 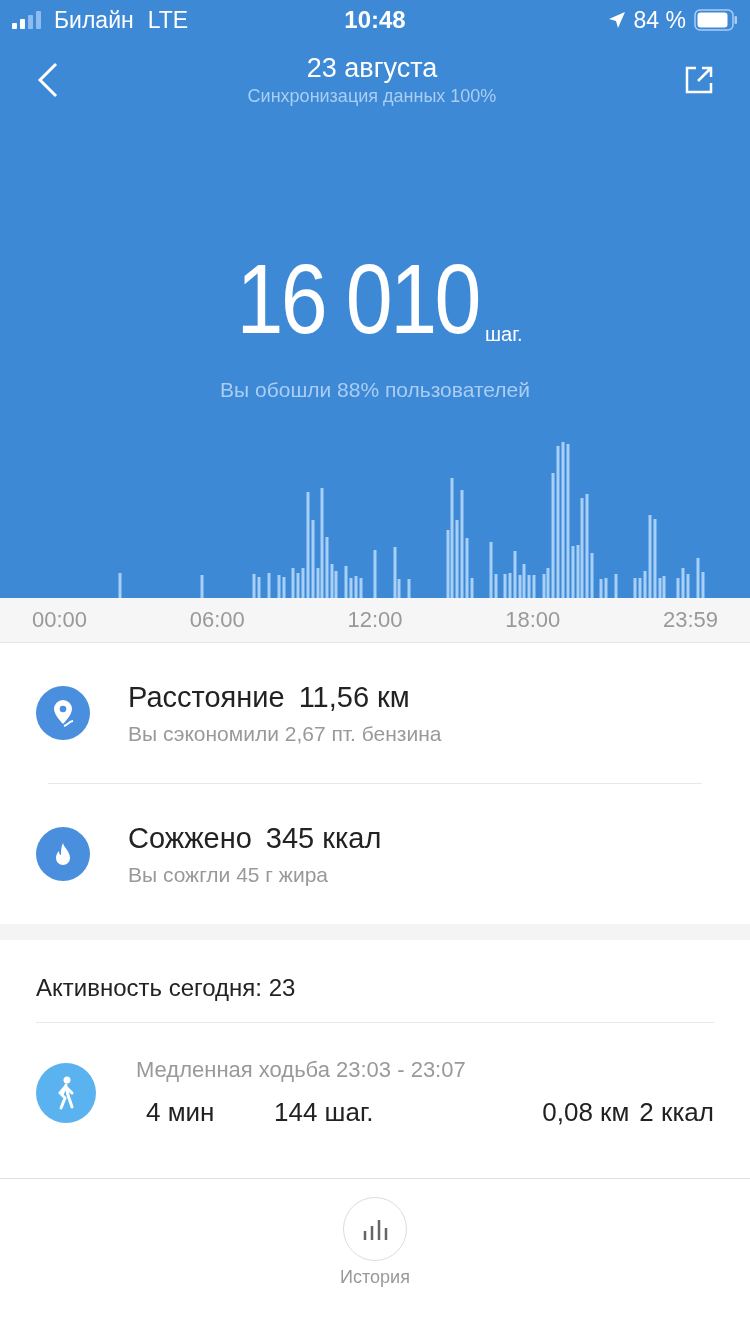 I want to click on carrier-name: Билайн, so click(x=94, y=20).